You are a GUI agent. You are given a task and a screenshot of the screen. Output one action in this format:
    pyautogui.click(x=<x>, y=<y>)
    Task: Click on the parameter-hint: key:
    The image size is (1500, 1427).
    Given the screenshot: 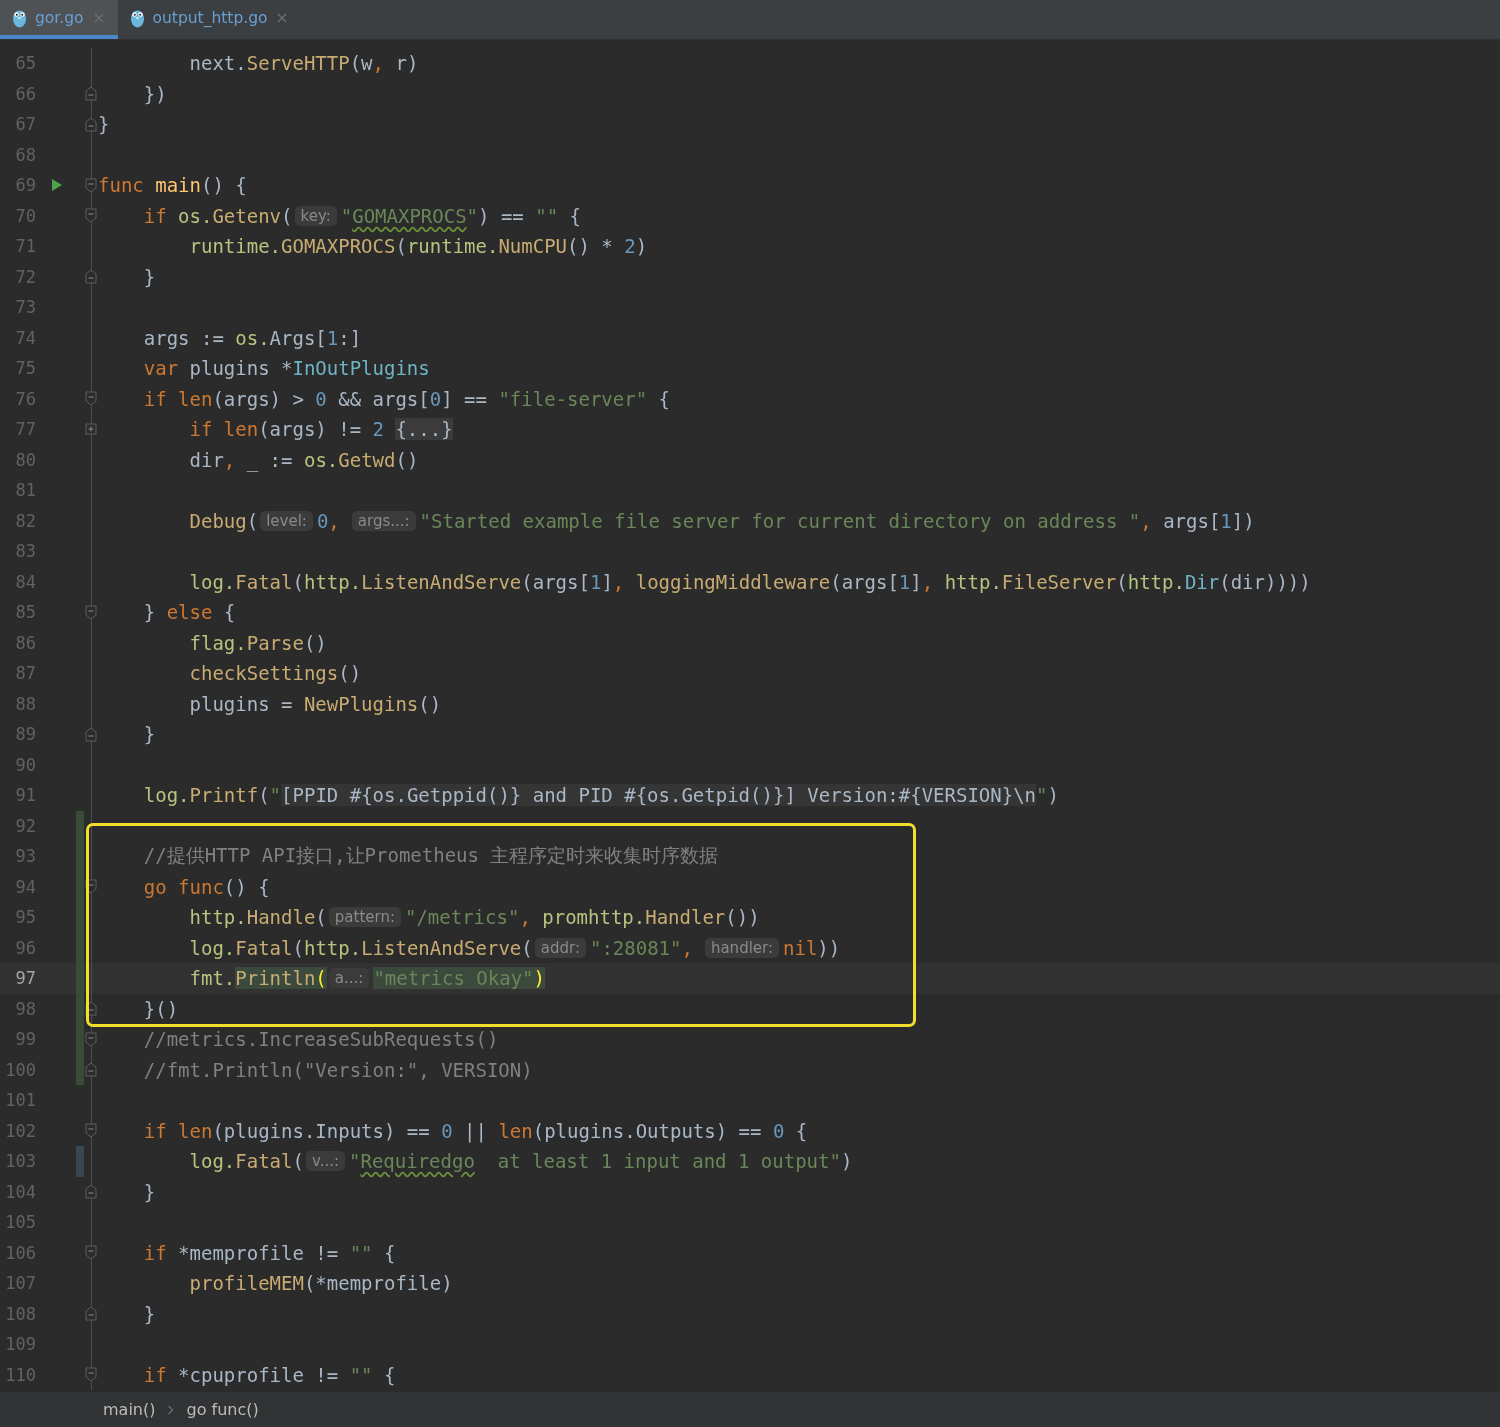 What is the action you would take?
    pyautogui.click(x=315, y=215)
    